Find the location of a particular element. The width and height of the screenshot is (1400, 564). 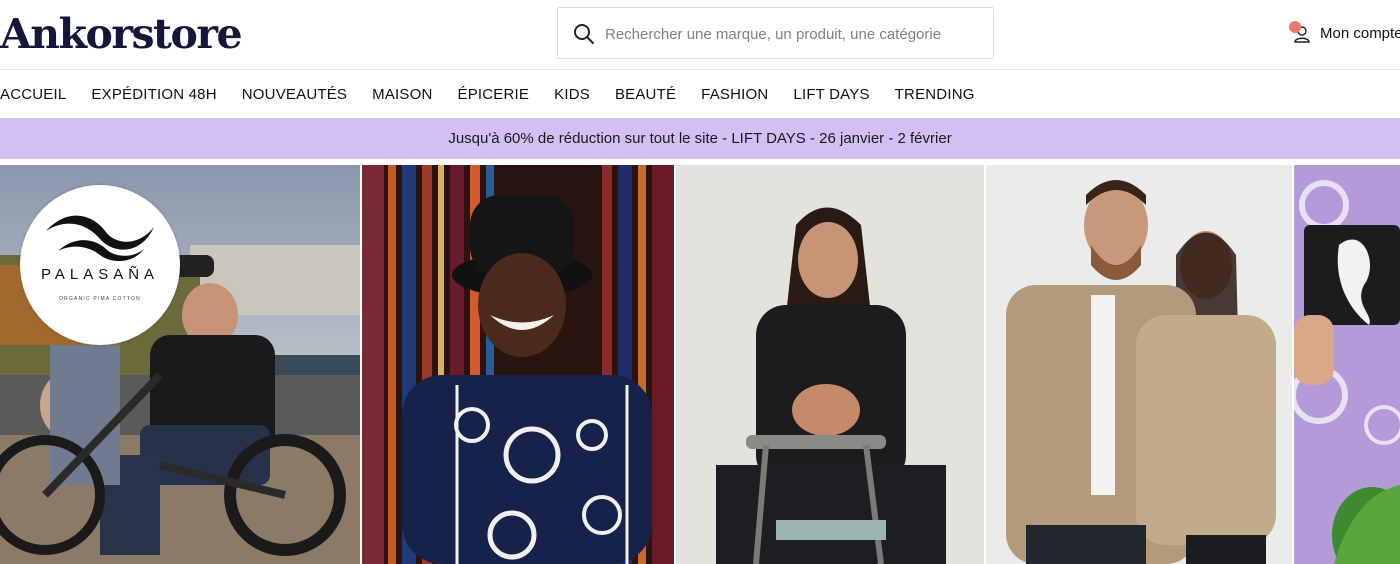

nav-item-trending: TRENDING is located at coordinates (935, 94).